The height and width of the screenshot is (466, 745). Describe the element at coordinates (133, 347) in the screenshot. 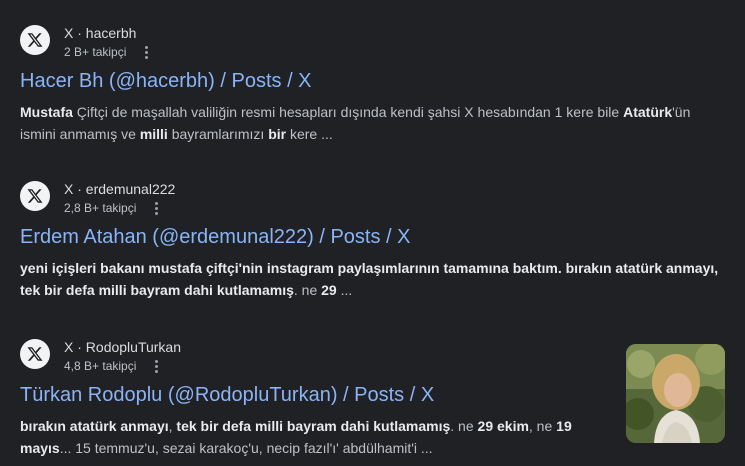

I see `site-handle: RodopluTurkan` at that location.